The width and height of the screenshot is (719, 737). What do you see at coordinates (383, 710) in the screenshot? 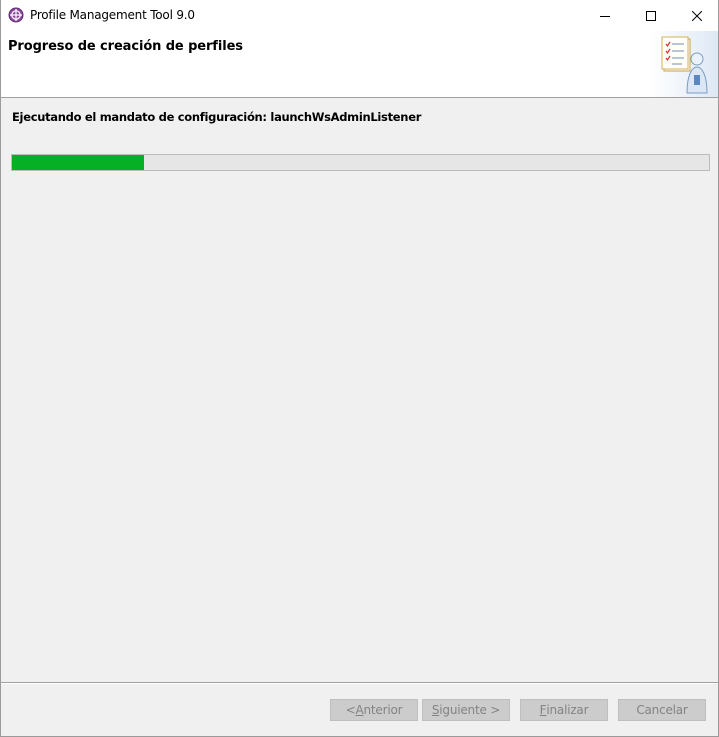
I see `back-button-label: nterior` at bounding box center [383, 710].